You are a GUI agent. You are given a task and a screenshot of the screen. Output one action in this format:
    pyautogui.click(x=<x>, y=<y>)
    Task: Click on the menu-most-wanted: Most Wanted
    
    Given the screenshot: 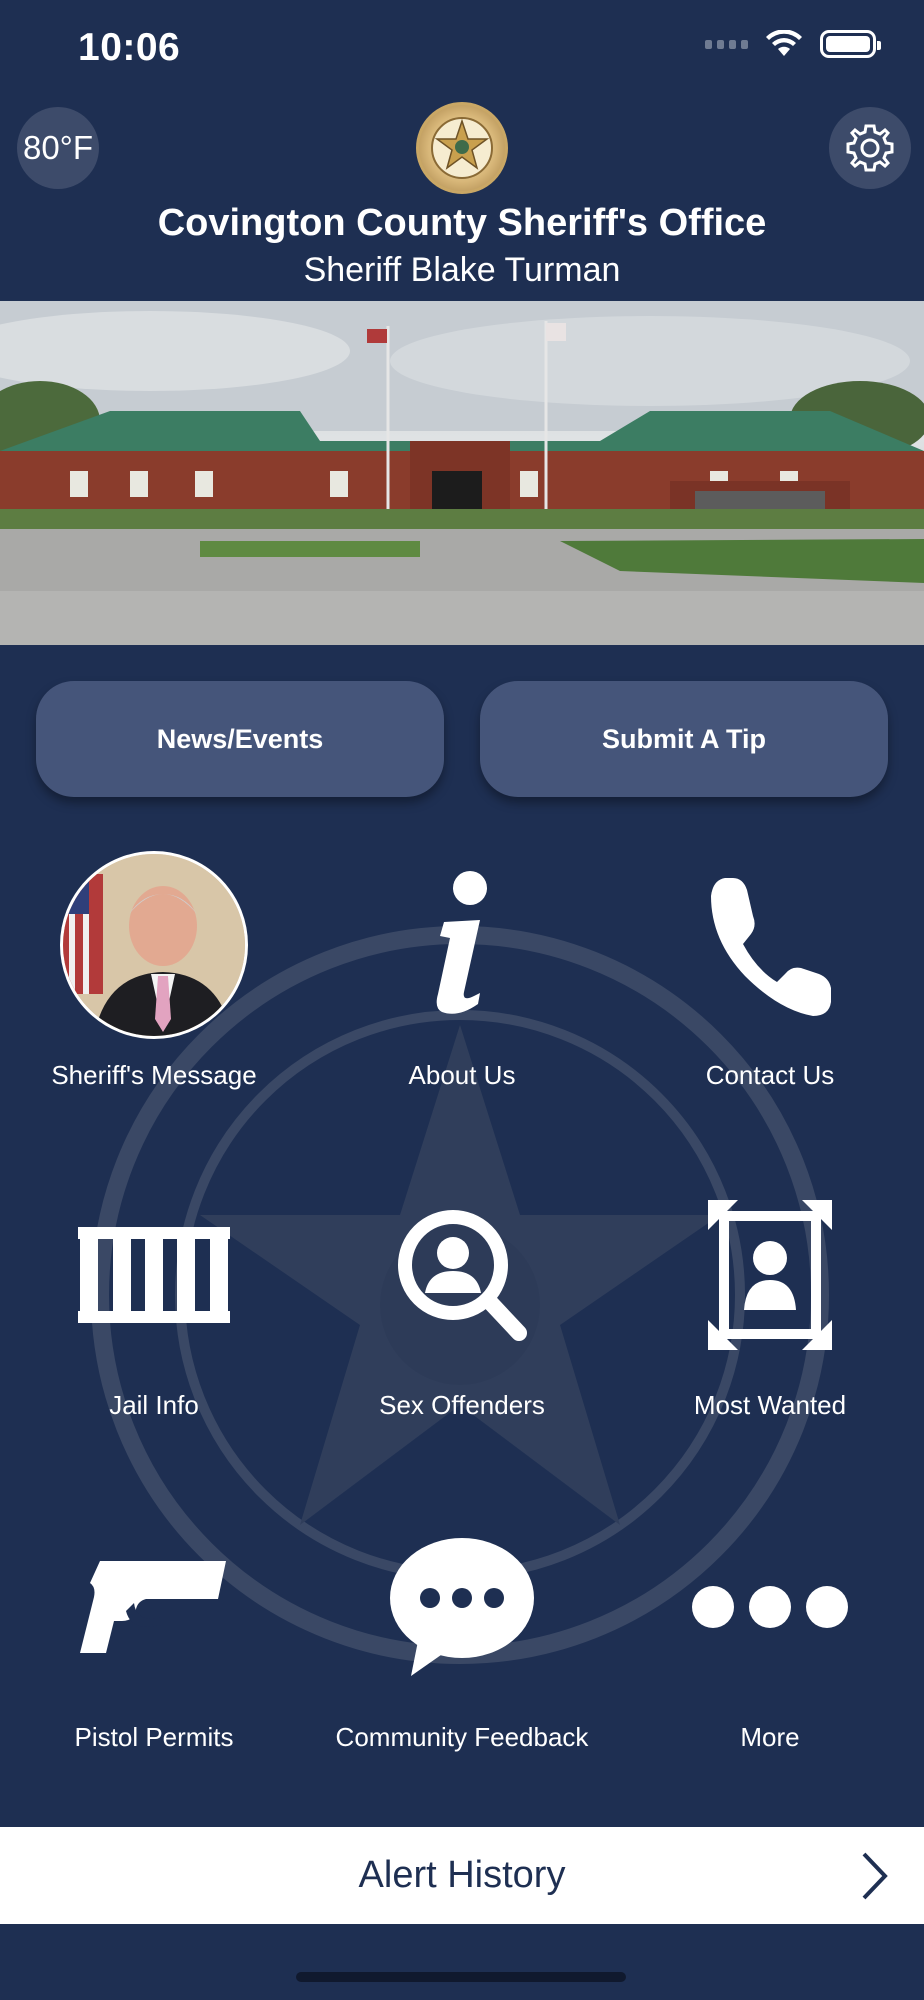 What is the action you would take?
    pyautogui.click(x=770, y=1330)
    